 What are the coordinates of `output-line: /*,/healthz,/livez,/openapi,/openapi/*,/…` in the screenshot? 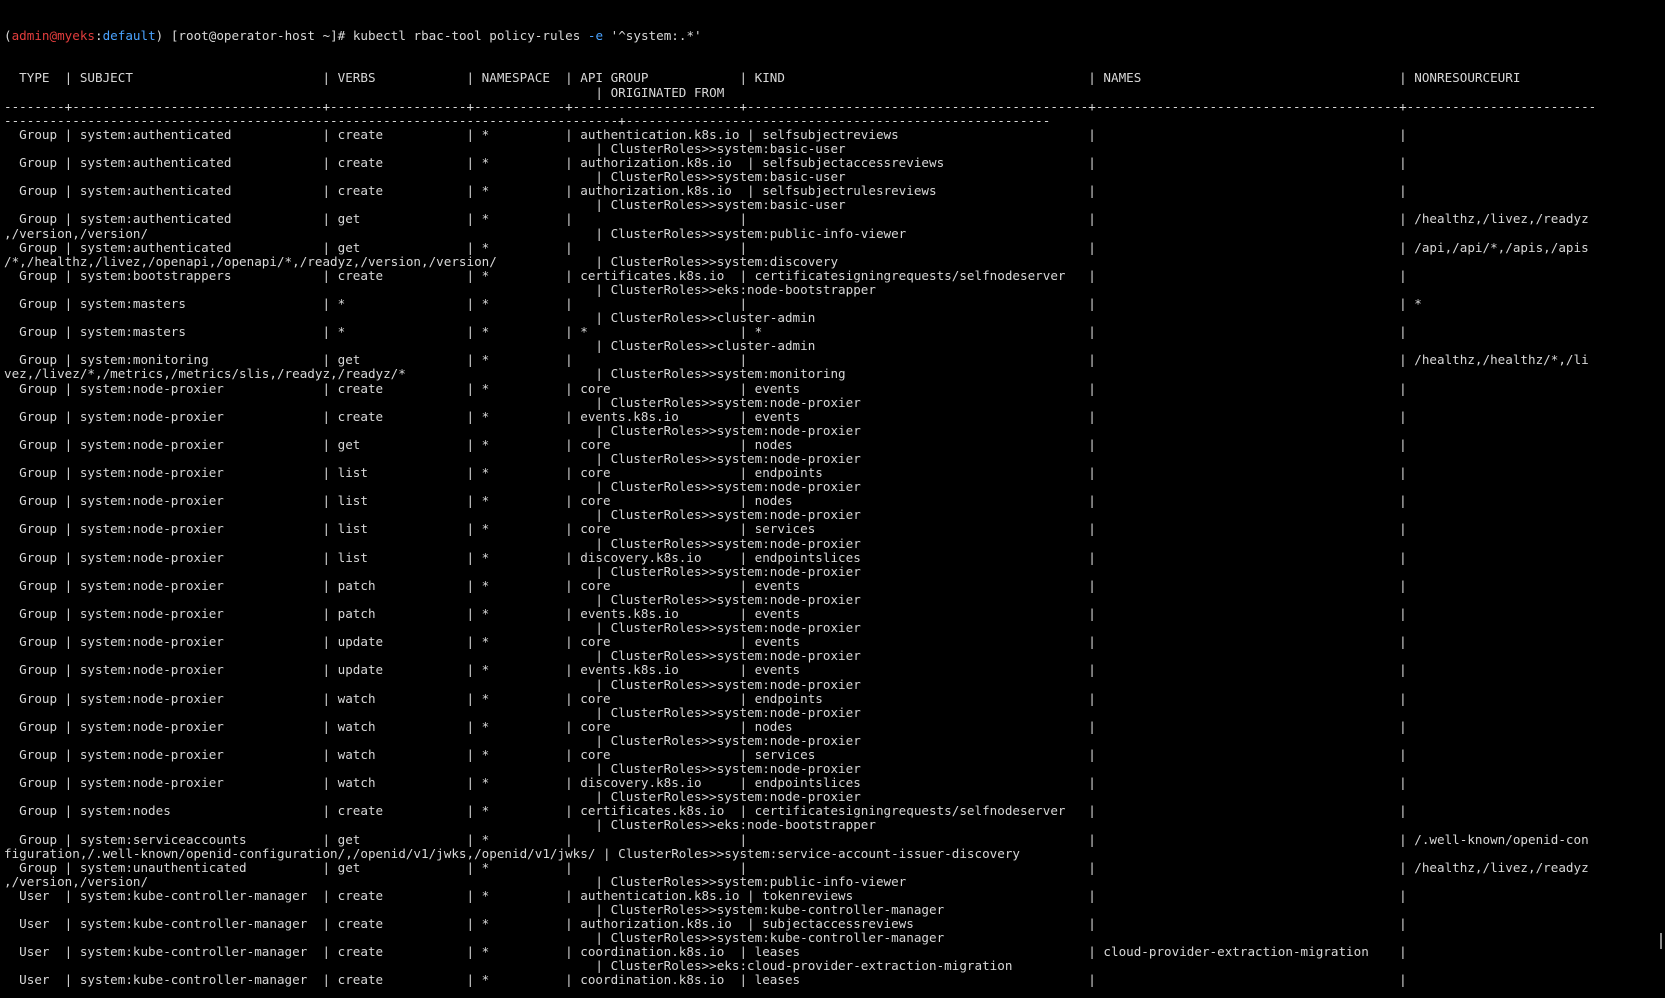 It's located at (421, 261).